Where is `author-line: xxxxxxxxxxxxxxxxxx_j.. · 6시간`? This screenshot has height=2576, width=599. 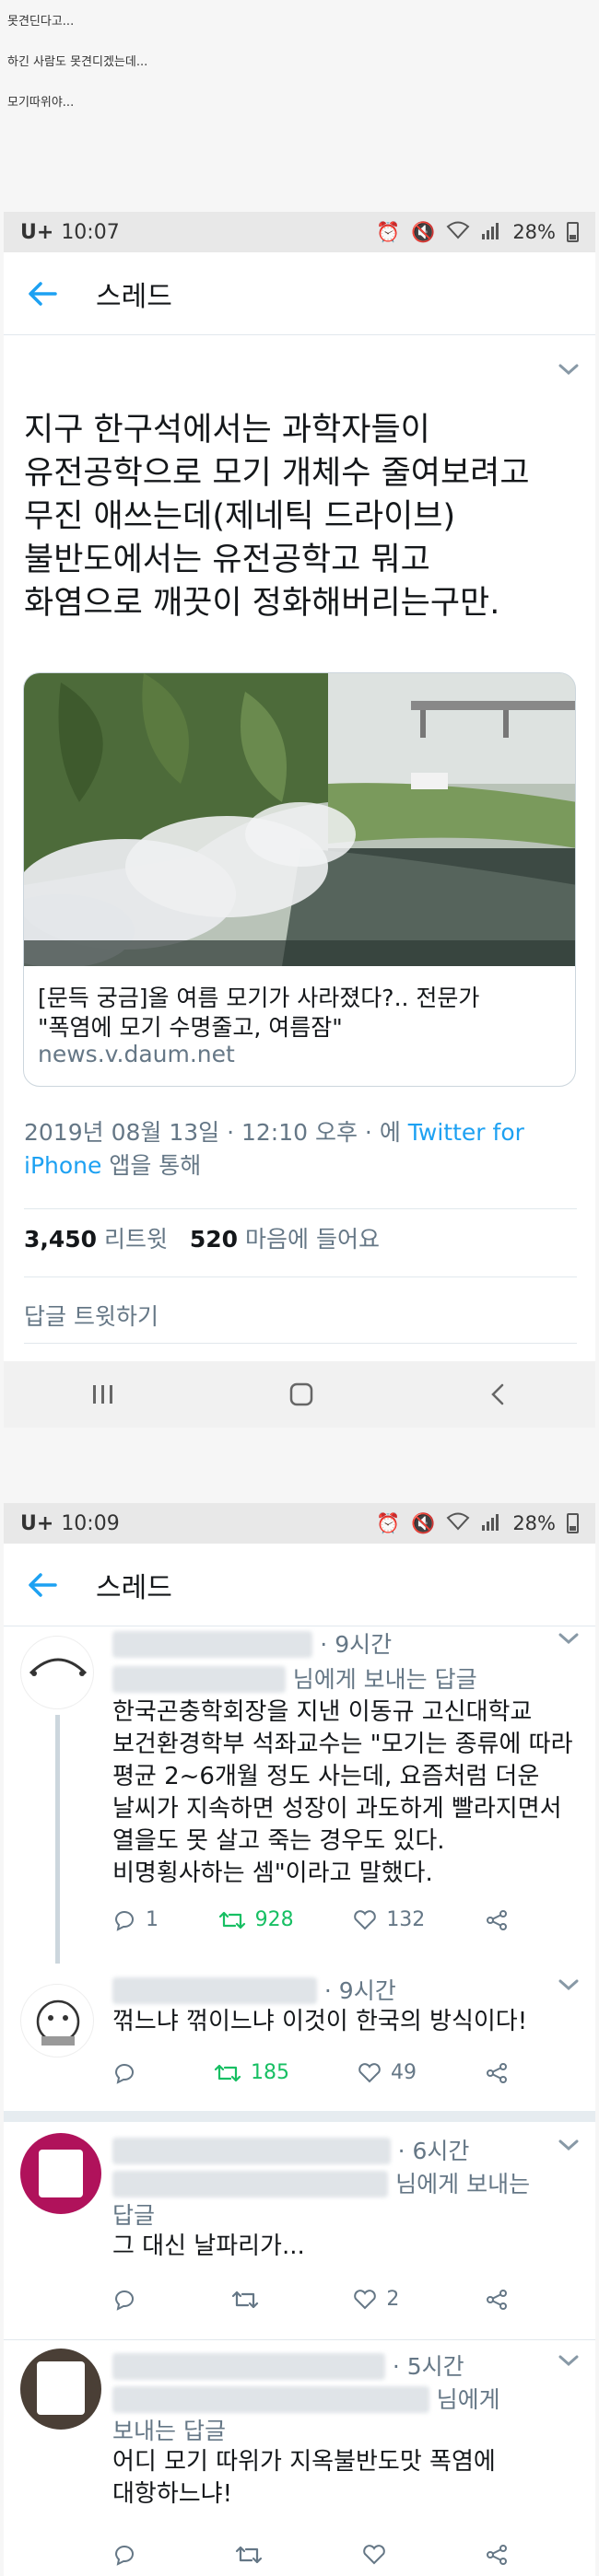
author-line: xxxxxxxxxxxxxxxxxx_j.. · 6시간 is located at coordinates (291, 2149).